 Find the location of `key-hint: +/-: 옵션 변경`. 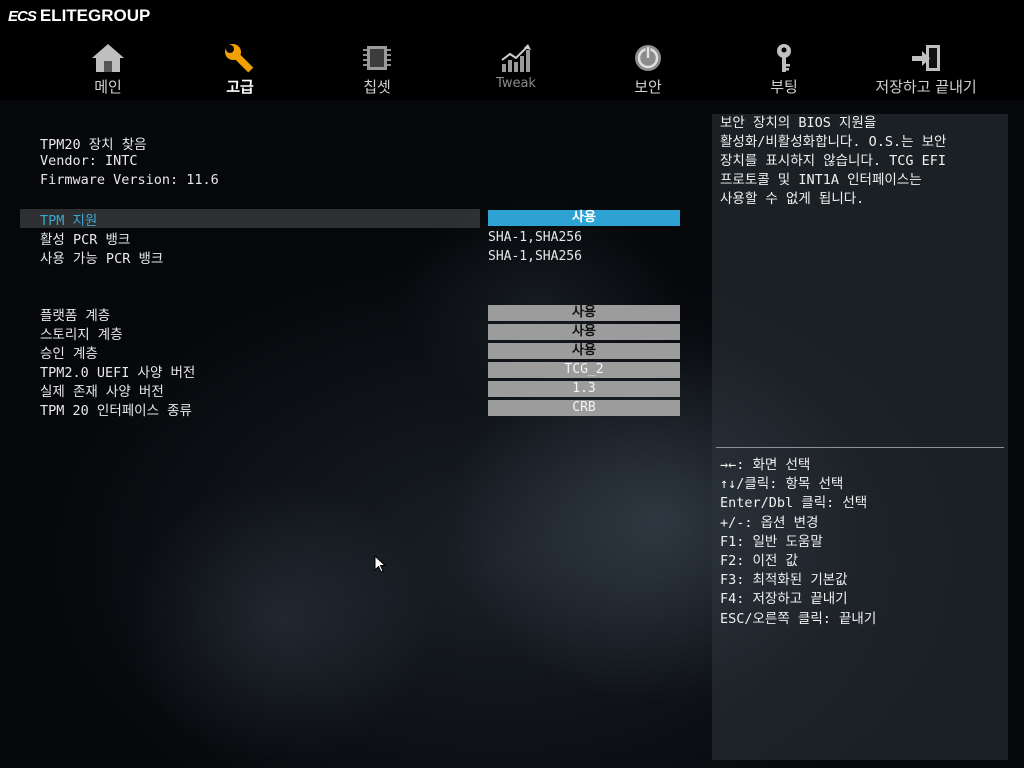

key-hint: +/-: 옵션 변경 is located at coordinates (769, 522).